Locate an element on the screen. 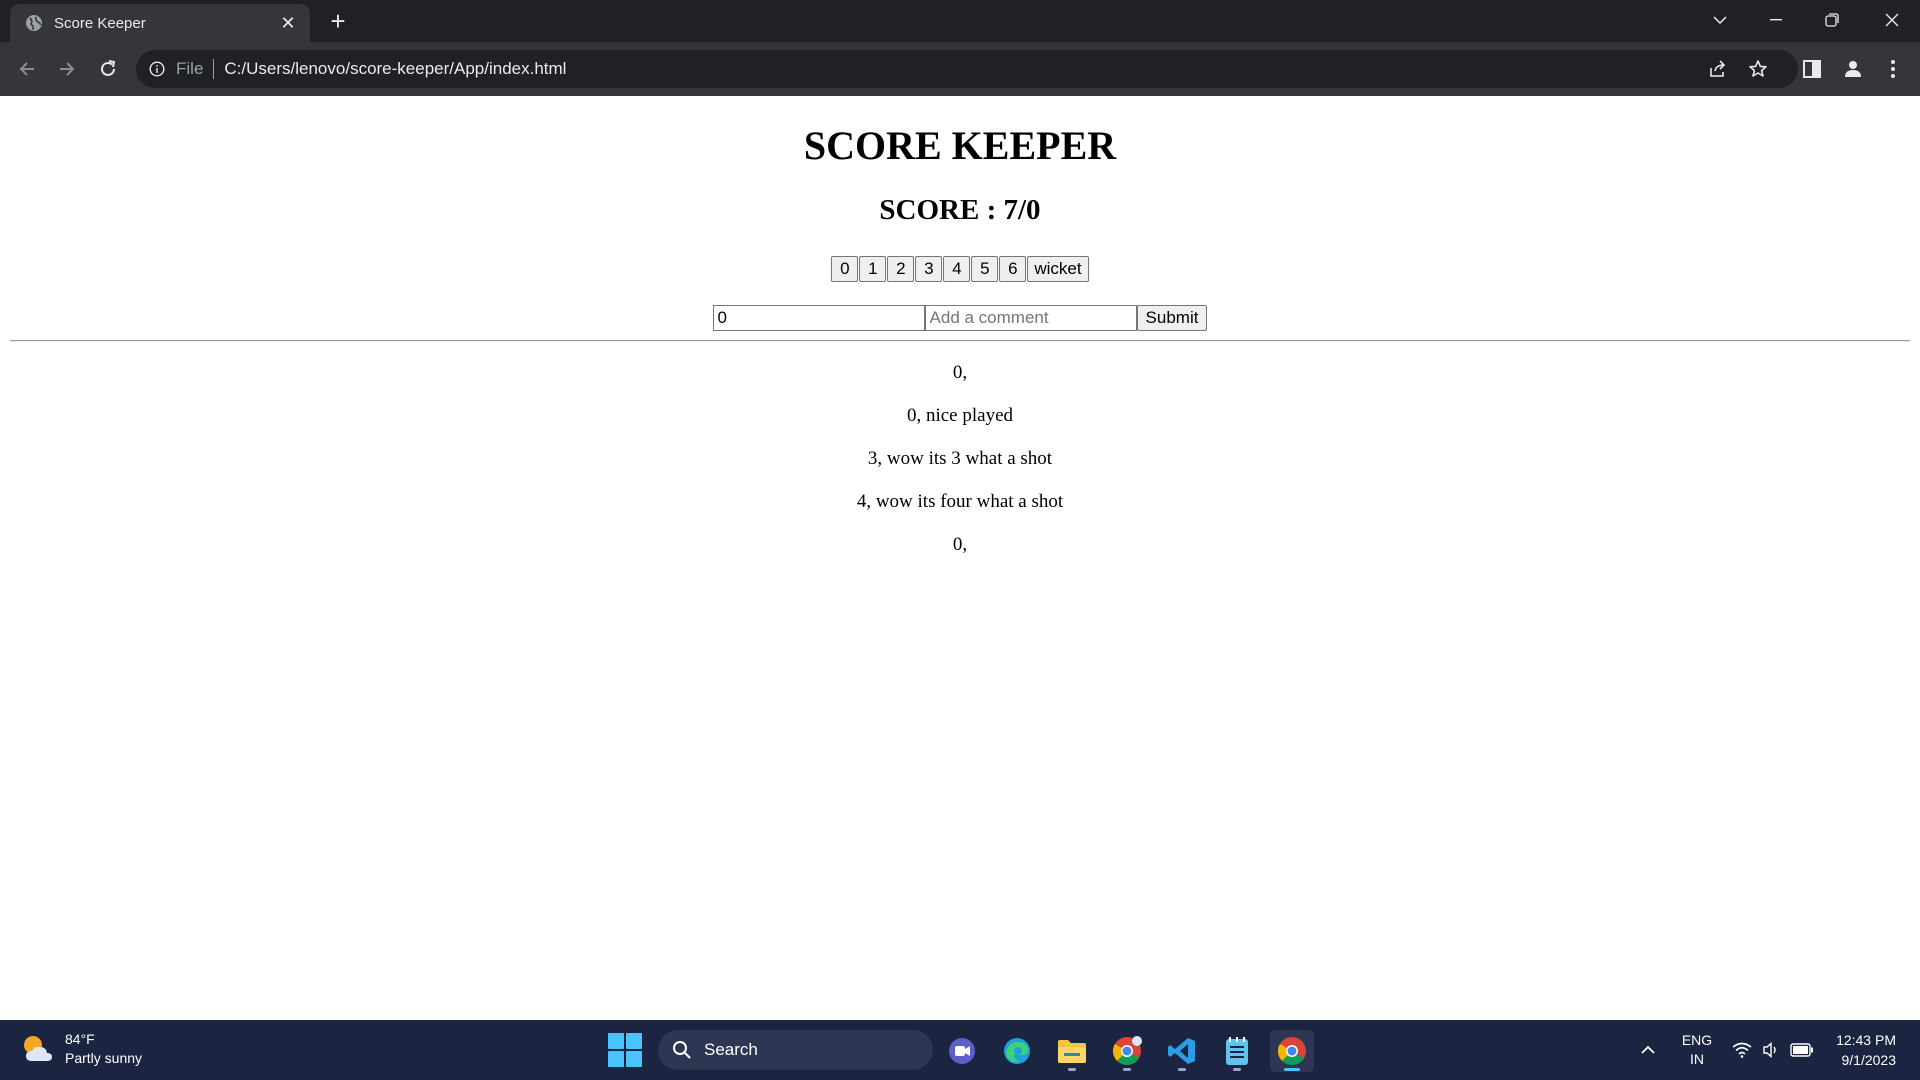 This screenshot has width=1920, height=1080. run-buttons-group: 0 1 2 3 4 5 6 wicket is located at coordinates (960, 269).